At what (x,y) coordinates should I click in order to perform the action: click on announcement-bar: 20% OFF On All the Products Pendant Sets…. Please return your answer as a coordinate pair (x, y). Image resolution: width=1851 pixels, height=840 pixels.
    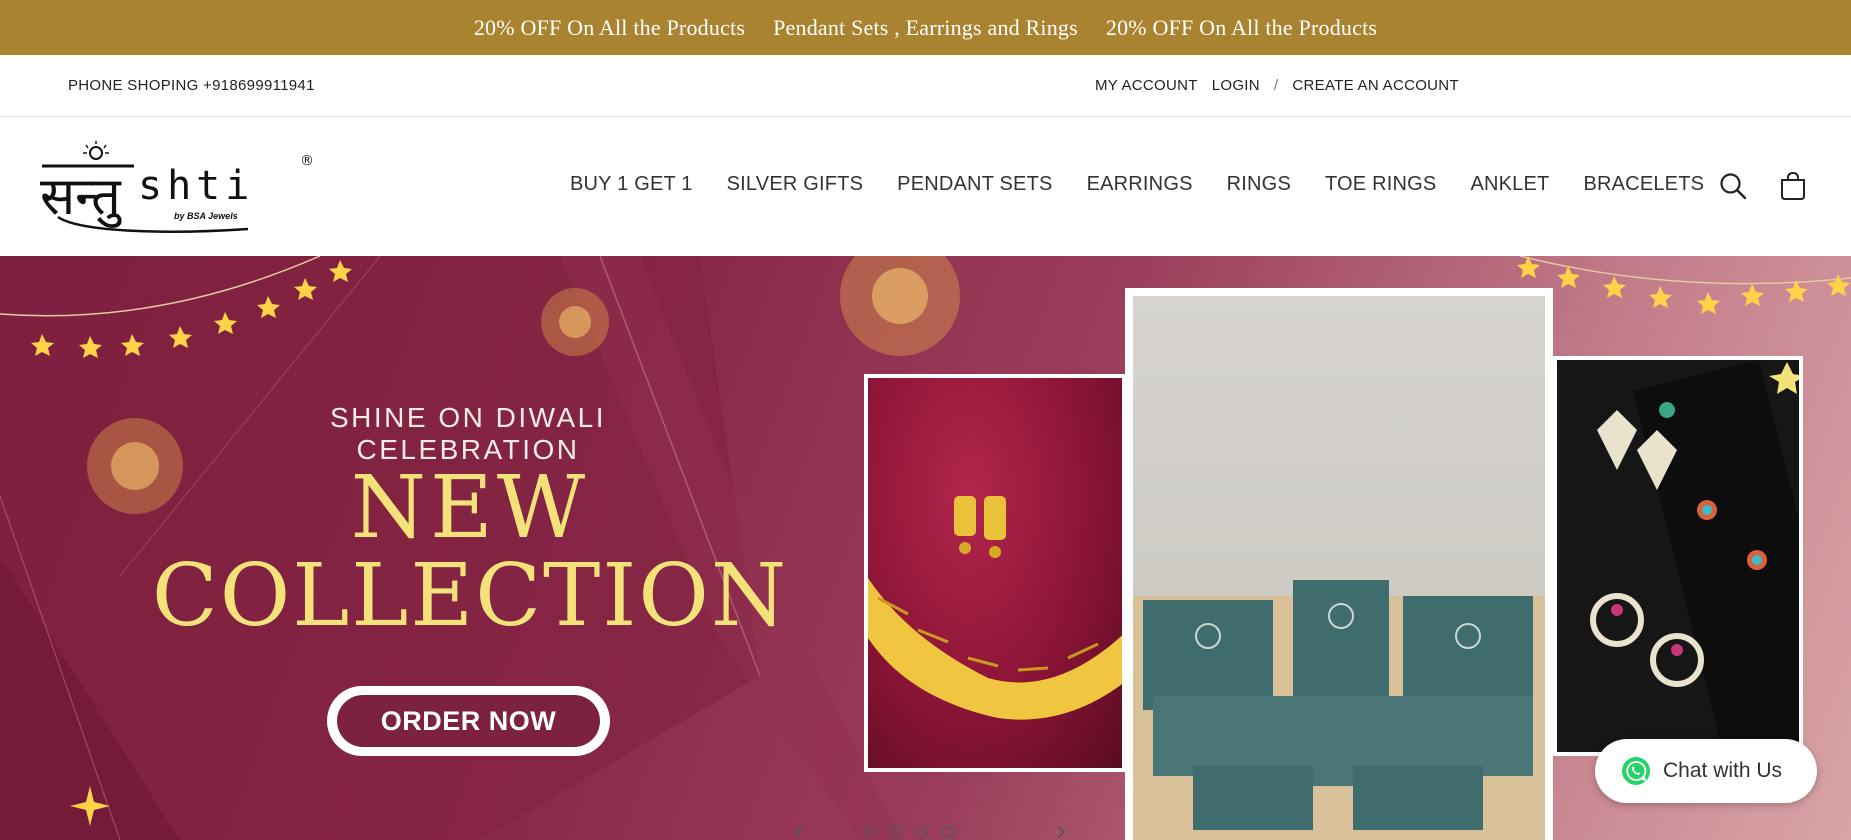
    Looking at the image, I should click on (925, 27).